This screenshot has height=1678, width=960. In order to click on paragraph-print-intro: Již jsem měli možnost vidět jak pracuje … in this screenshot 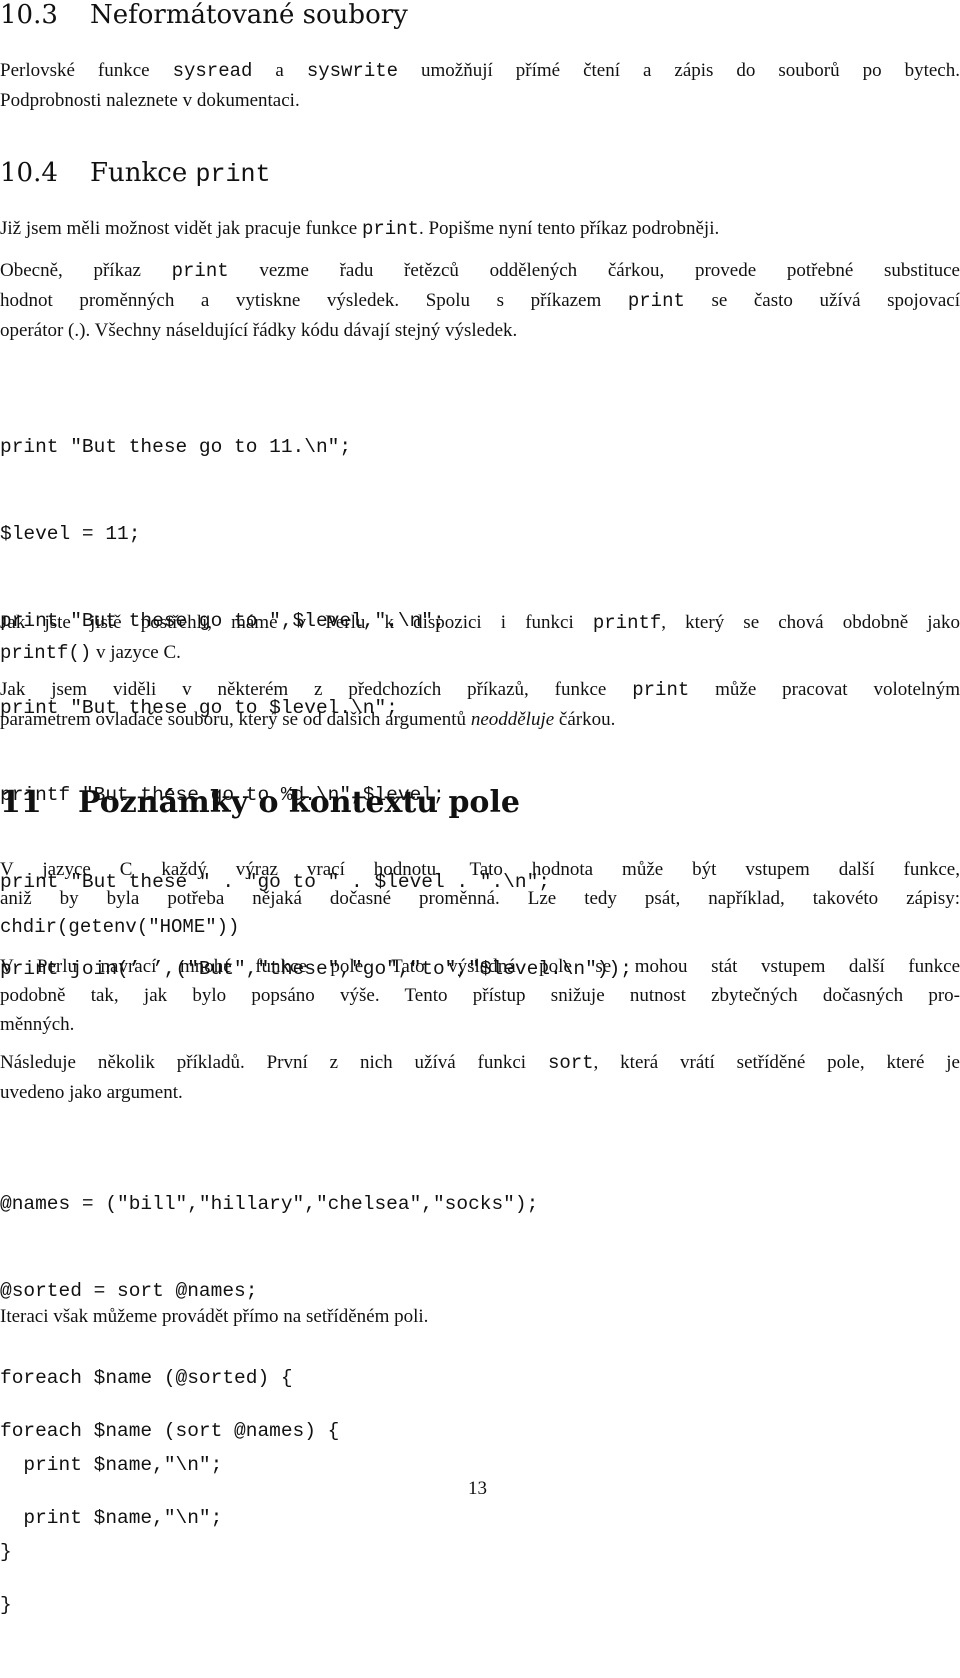, I will do `click(480, 229)`.